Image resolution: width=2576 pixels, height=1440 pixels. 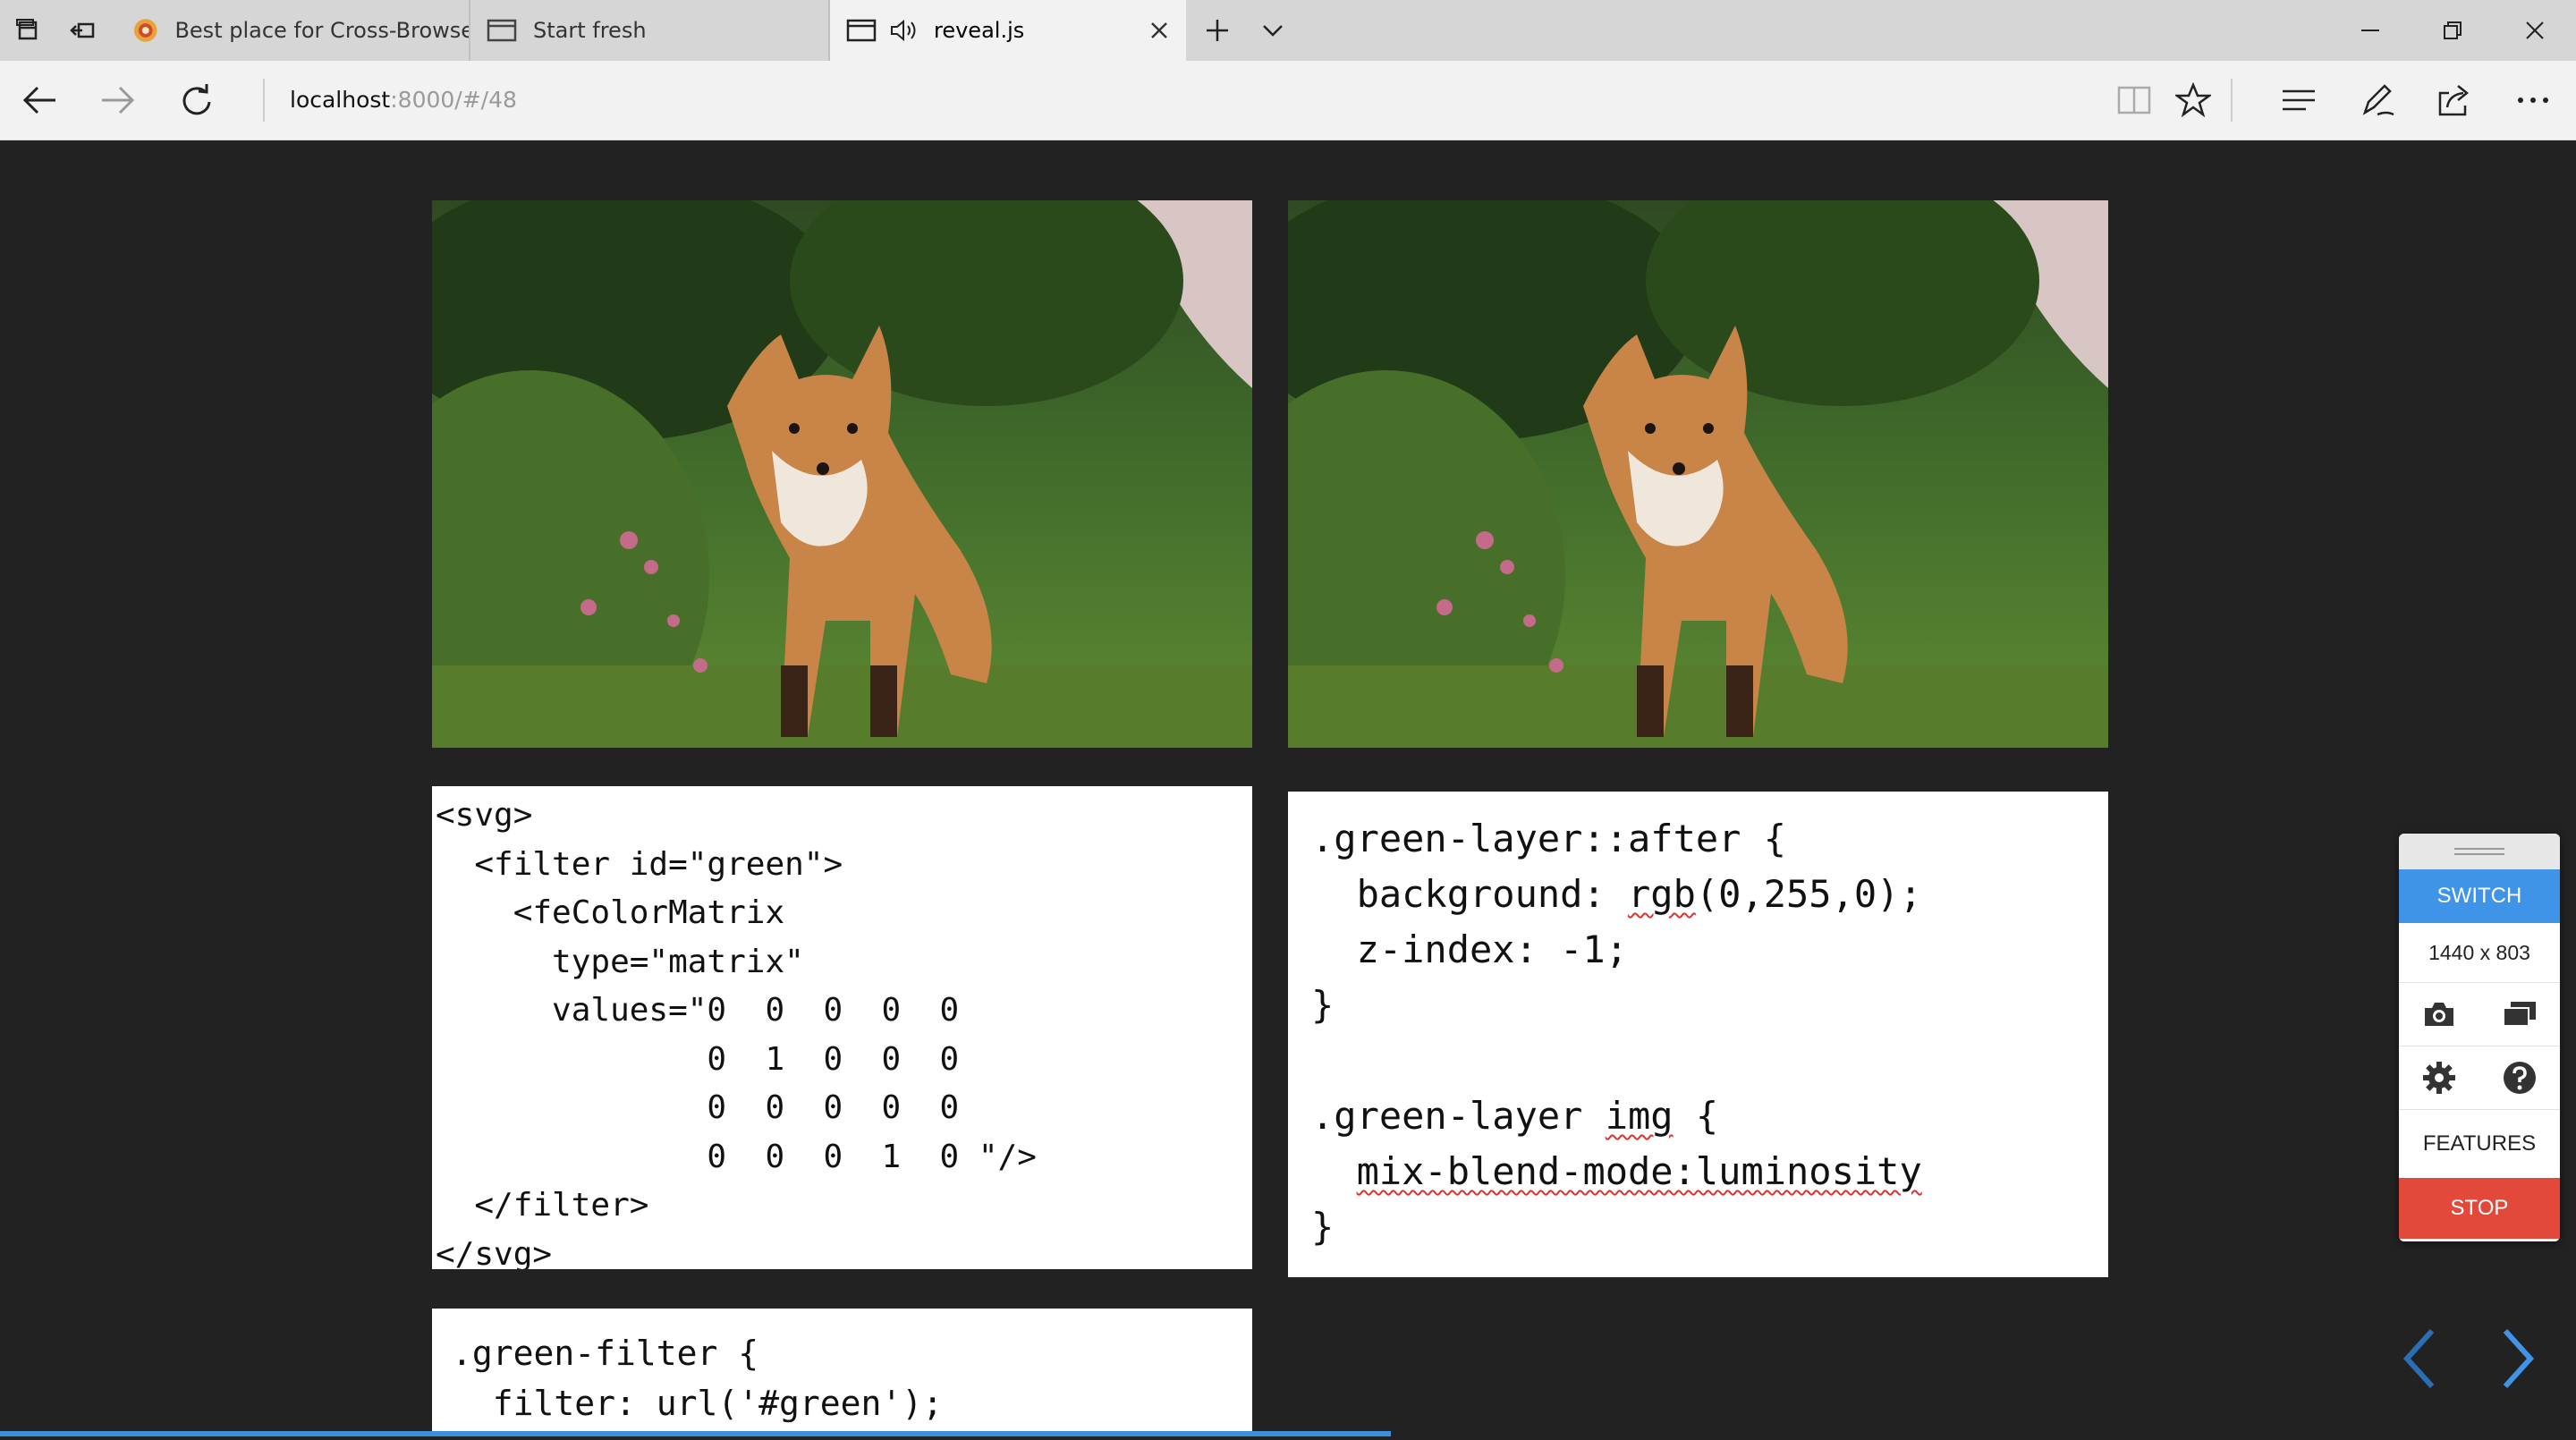 I want to click on url-host: localhost, so click(x=340, y=100).